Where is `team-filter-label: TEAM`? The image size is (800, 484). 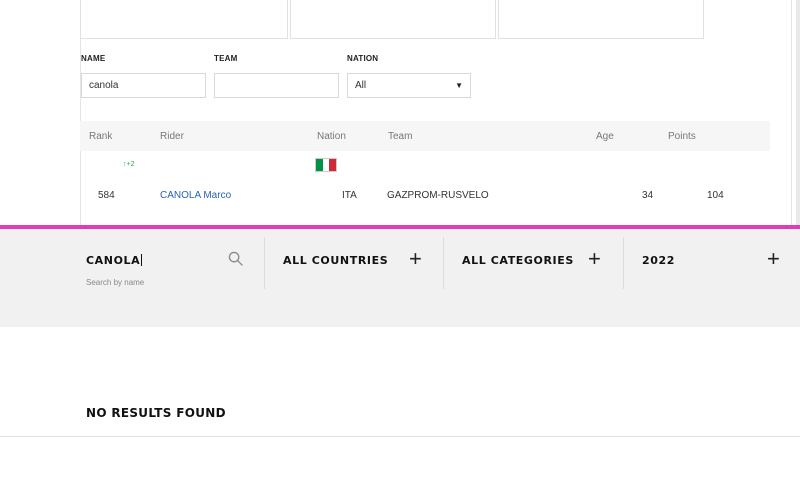 team-filter-label: TEAM is located at coordinates (226, 58).